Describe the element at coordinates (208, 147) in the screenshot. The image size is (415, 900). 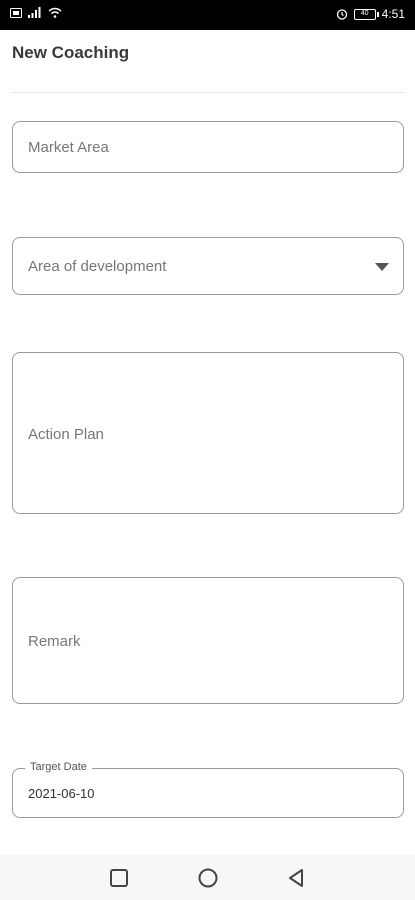
I see `market-area-input: Market Area` at that location.